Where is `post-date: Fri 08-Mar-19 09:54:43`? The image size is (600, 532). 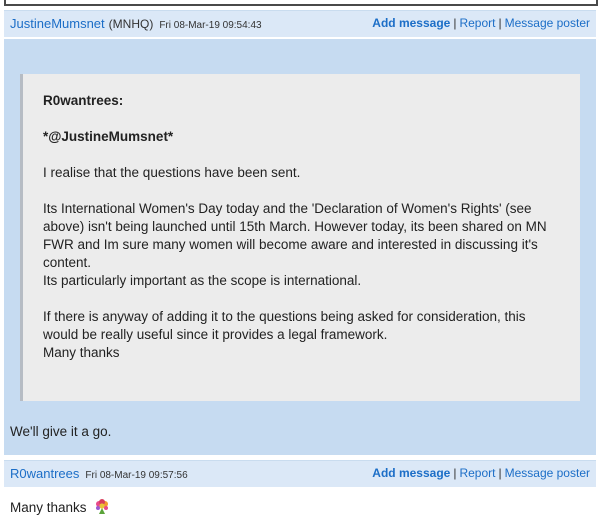 post-date: Fri 08-Mar-19 09:54:43 is located at coordinates (210, 25).